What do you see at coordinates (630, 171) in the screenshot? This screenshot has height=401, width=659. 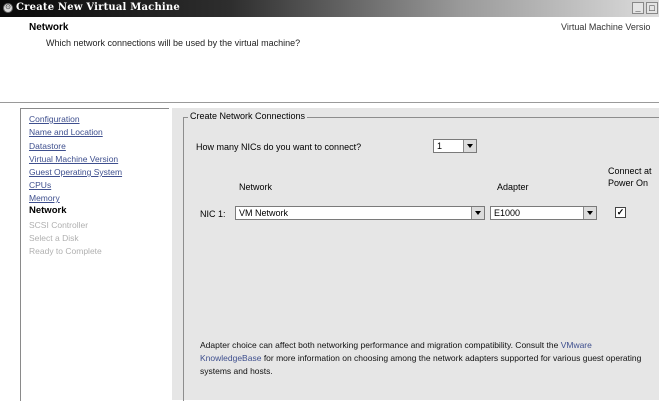 I see `connect-column-header-line1: Connect at` at bounding box center [630, 171].